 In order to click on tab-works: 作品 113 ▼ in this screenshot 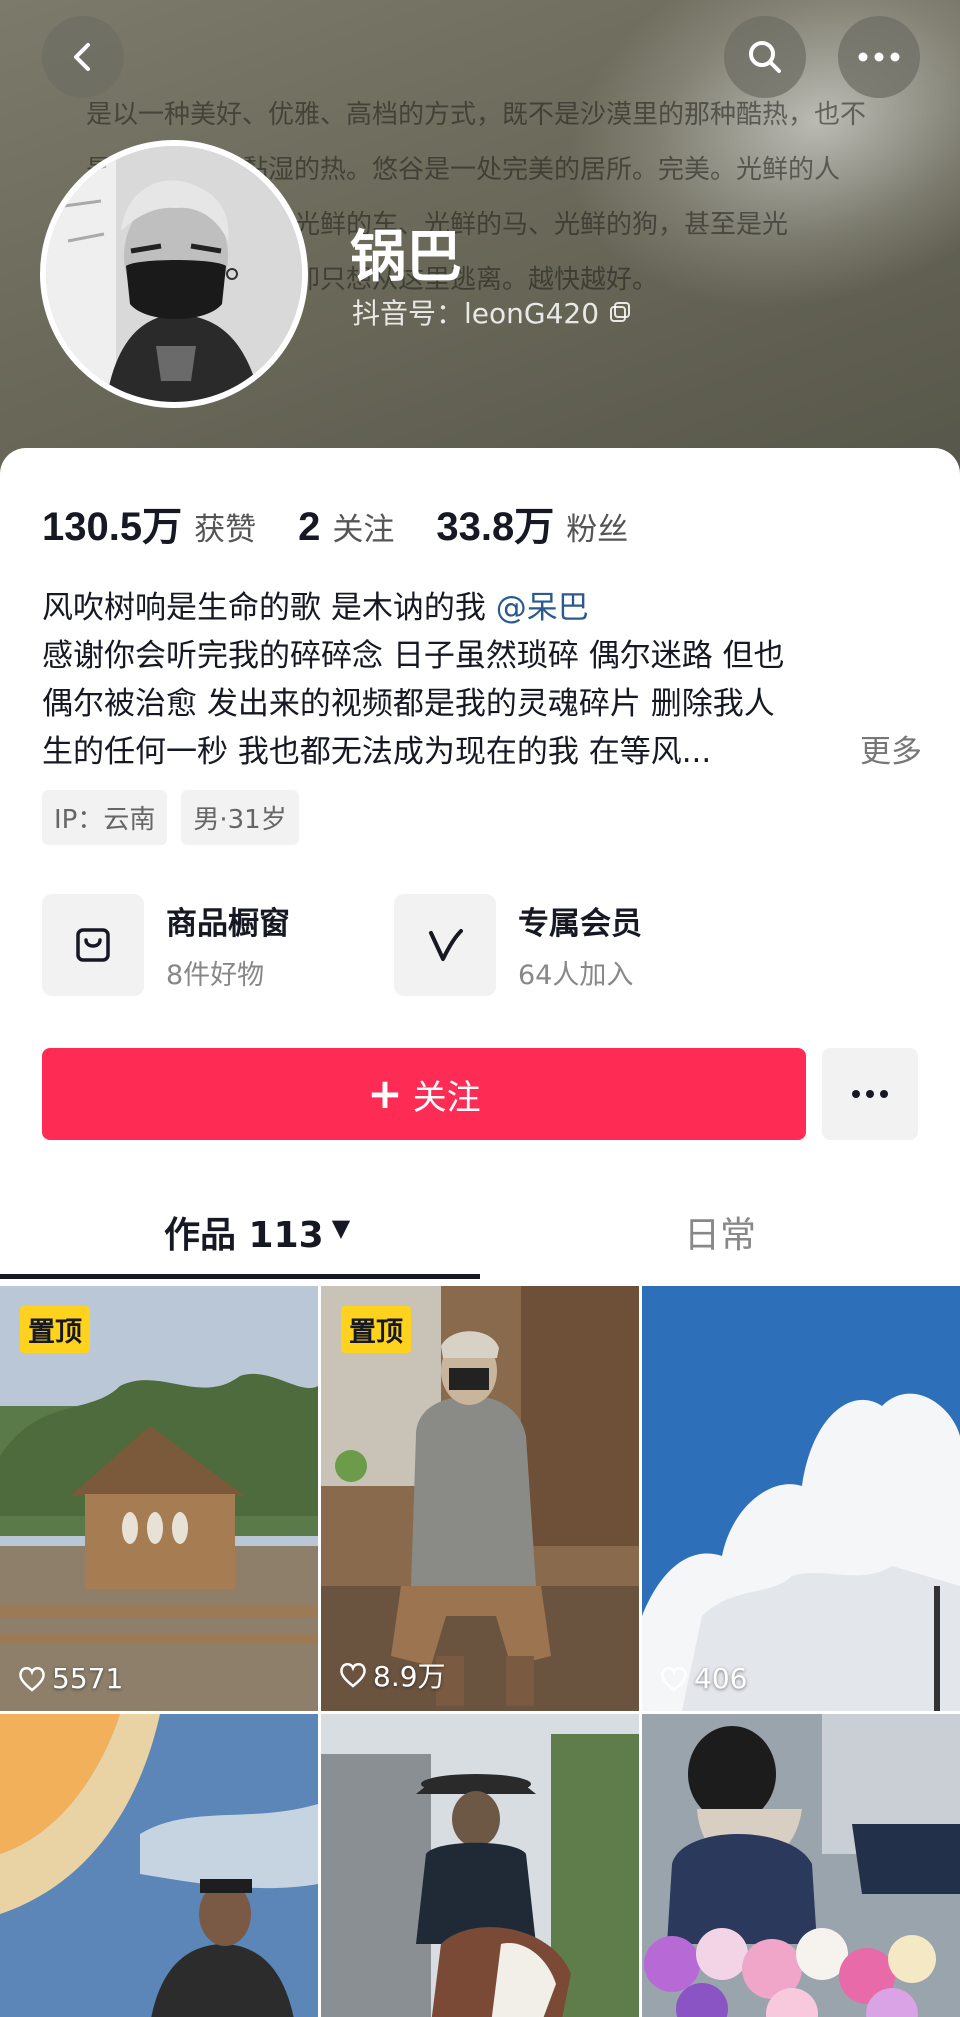, I will do `click(257, 1245)`.